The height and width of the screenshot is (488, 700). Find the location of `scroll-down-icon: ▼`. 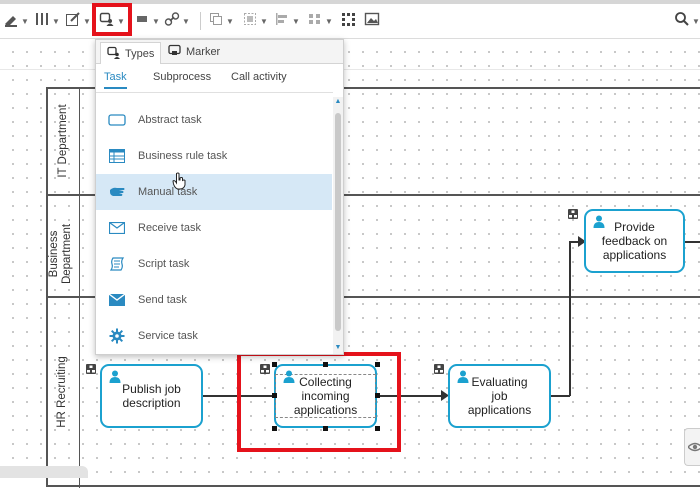

scroll-down-icon: ▼ is located at coordinates (338, 348).